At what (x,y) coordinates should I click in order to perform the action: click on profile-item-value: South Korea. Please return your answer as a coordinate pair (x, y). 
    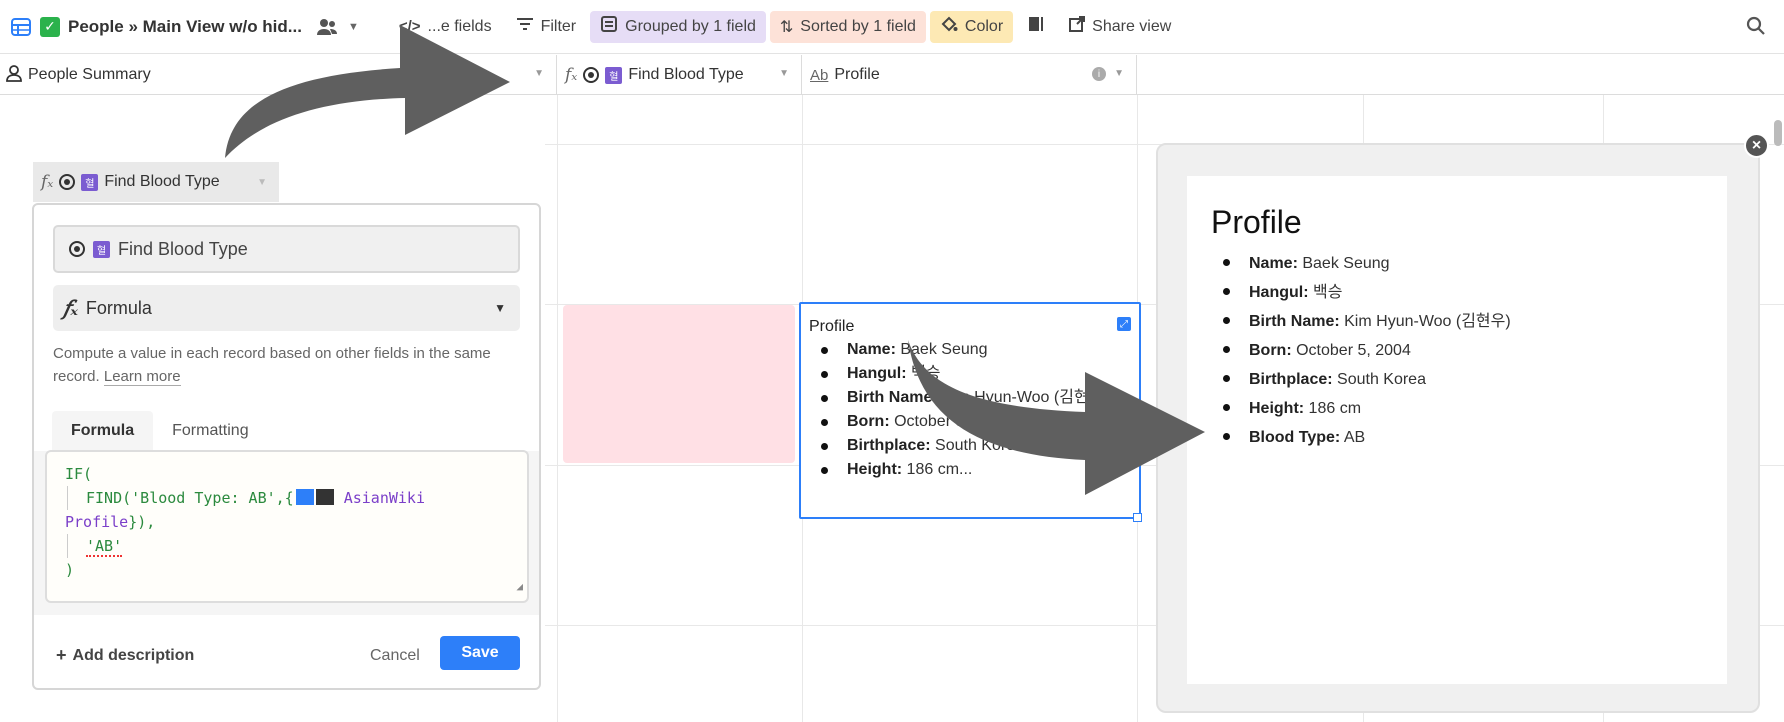
    Looking at the image, I should click on (977, 445).